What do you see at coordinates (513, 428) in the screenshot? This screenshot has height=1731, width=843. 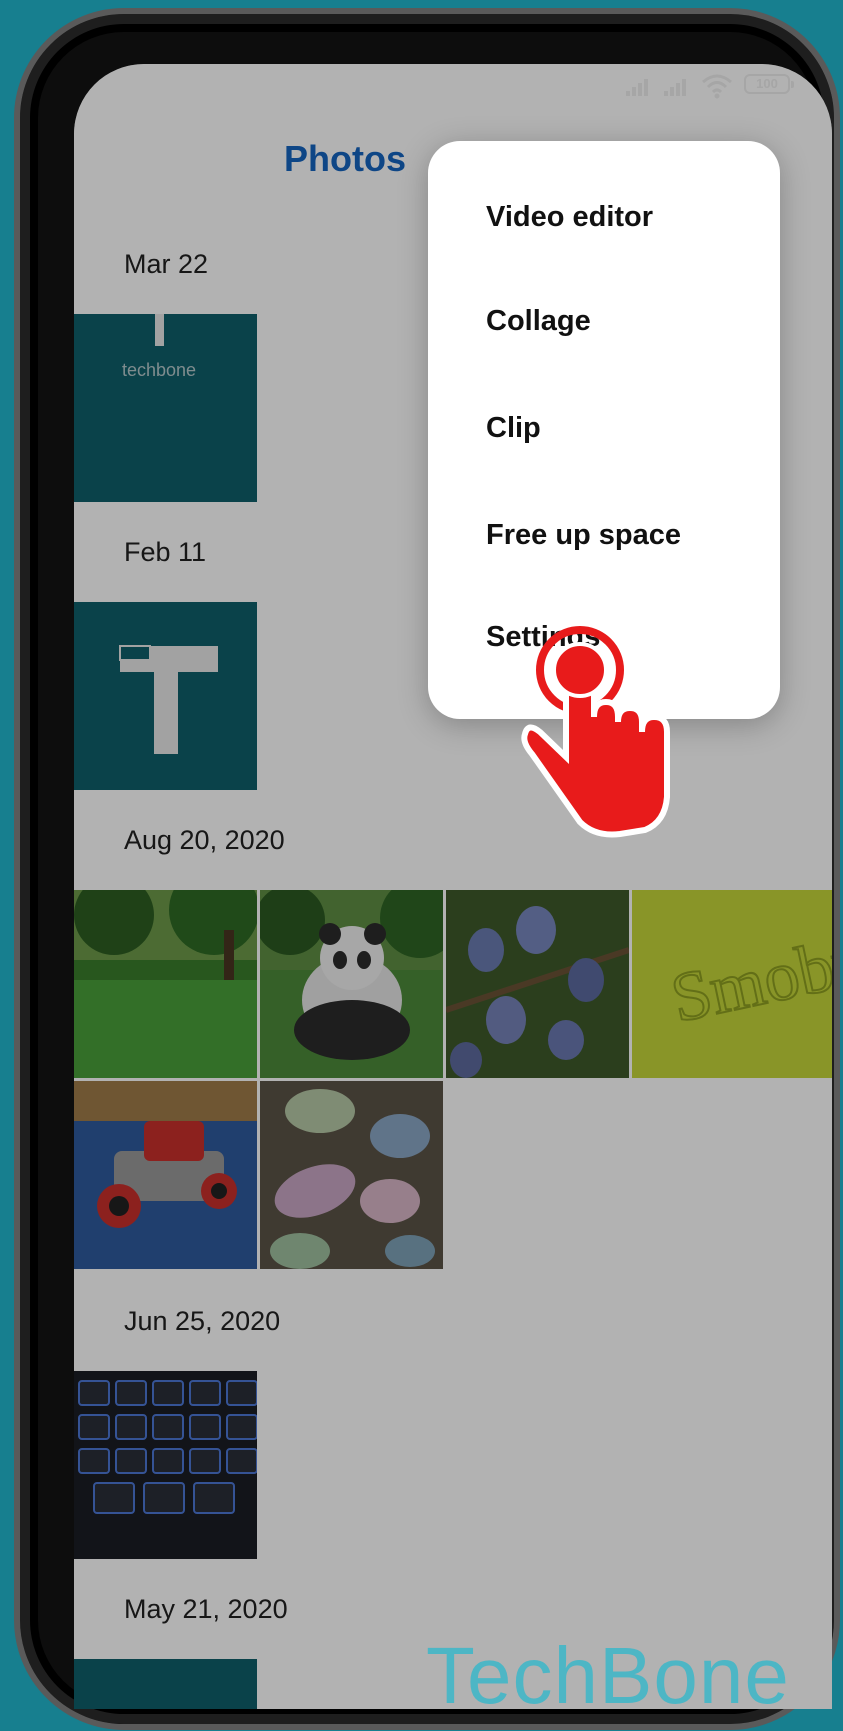 I see `menu-item-clip: Clip` at bounding box center [513, 428].